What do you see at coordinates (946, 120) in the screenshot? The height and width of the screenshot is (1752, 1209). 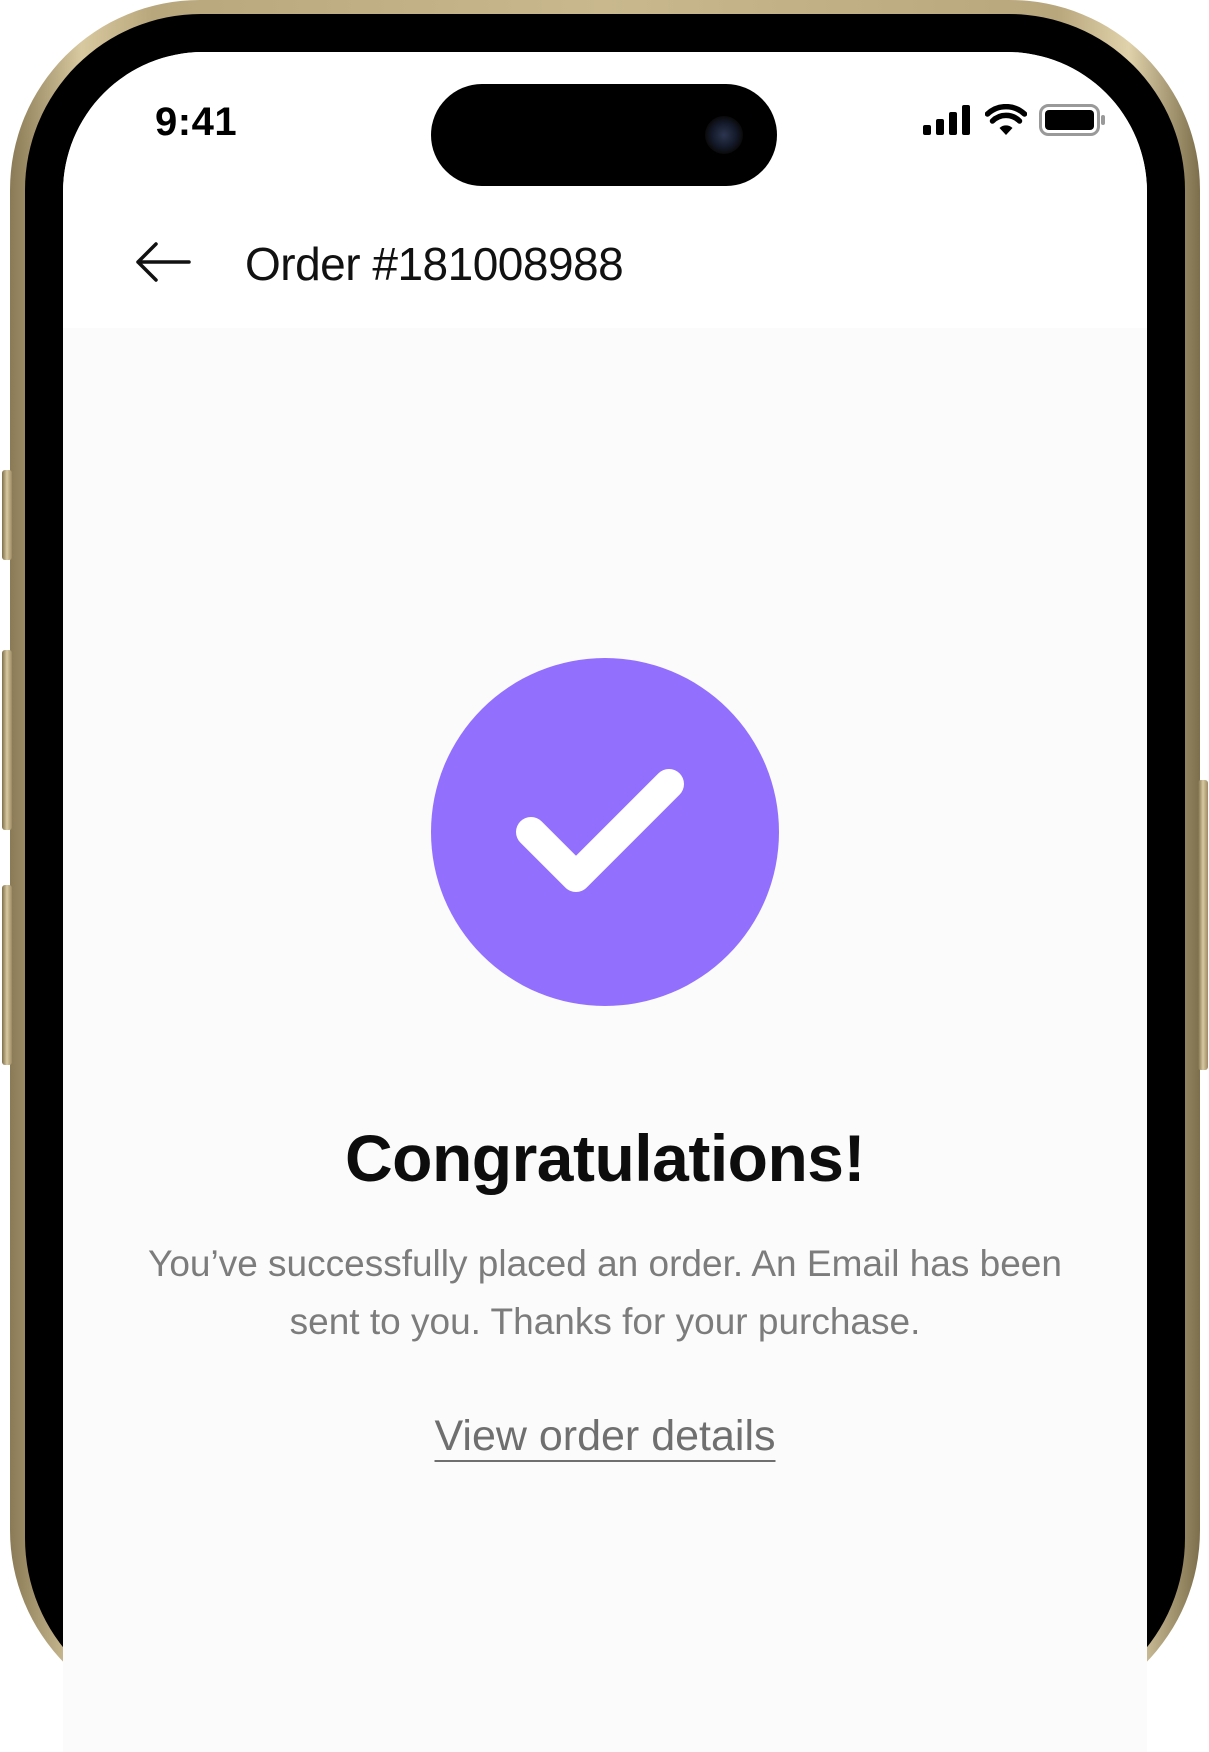 I see `signal-icon` at bounding box center [946, 120].